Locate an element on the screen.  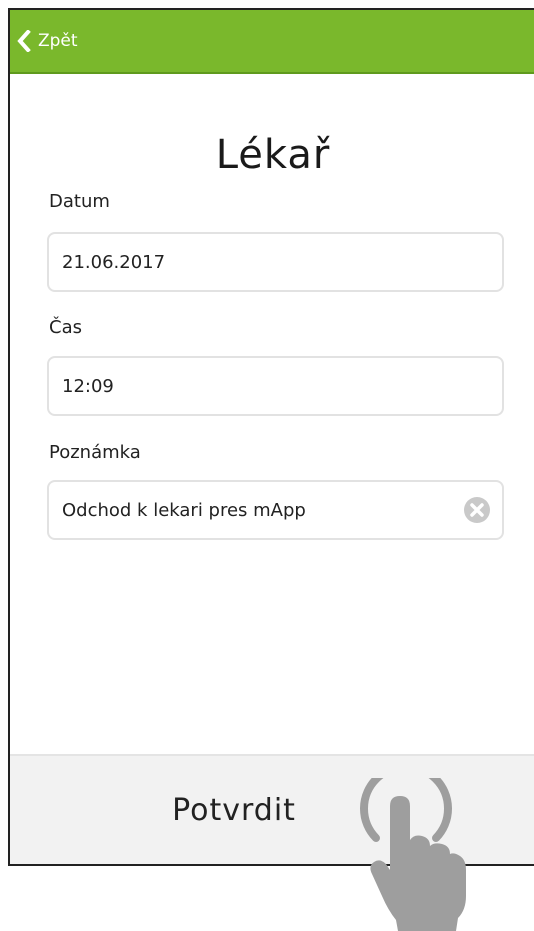
chevron-left-icon is located at coordinates (24, 41).